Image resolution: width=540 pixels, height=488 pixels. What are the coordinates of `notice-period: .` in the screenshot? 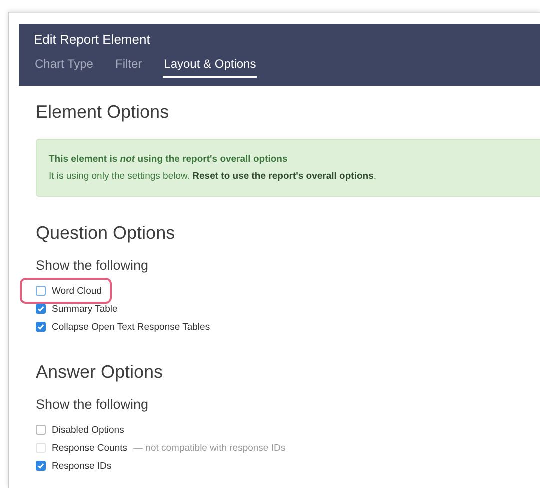 It's located at (375, 176).